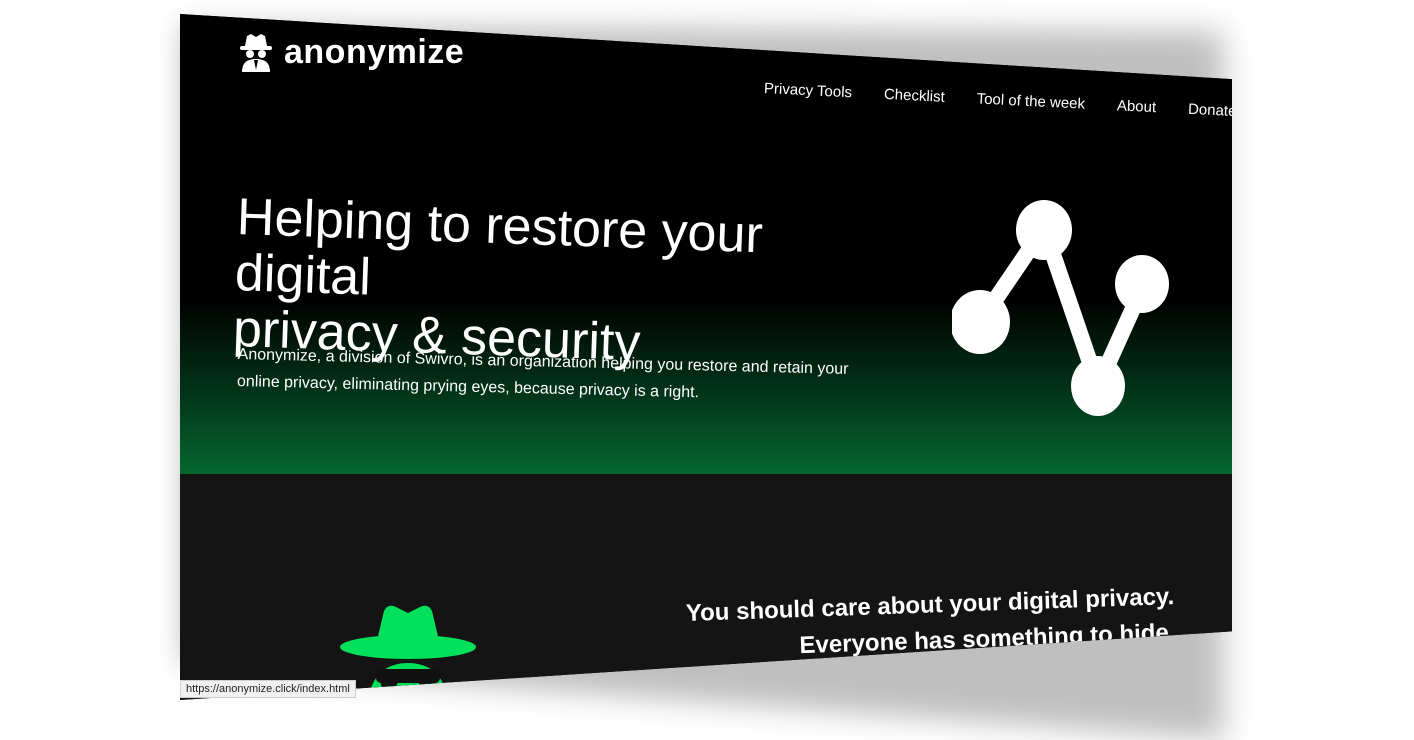 The width and height of the screenshot is (1414, 740). Describe the element at coordinates (256, 53) in the screenshot. I see `spy-icon` at that location.